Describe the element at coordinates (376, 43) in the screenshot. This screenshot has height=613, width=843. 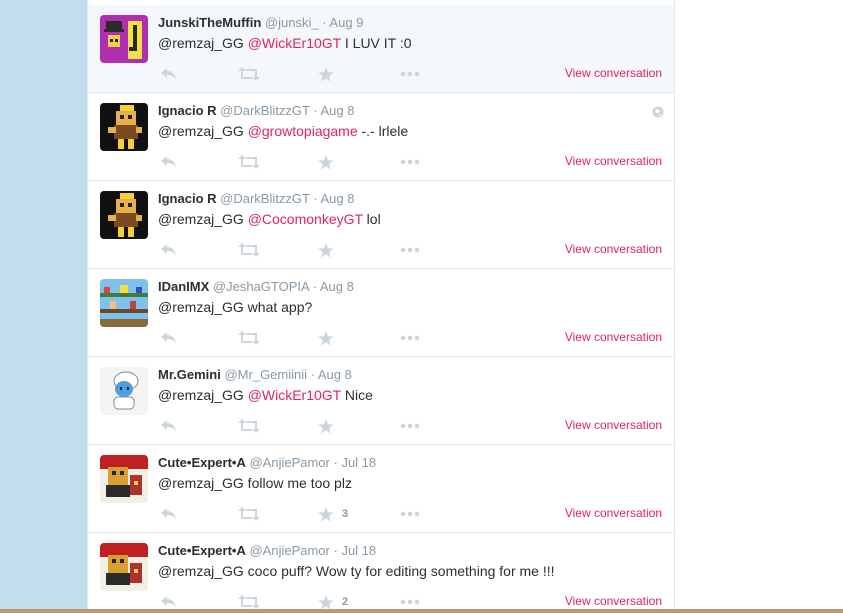
I see `tweet-text-segment: I LUV IT :0` at that location.